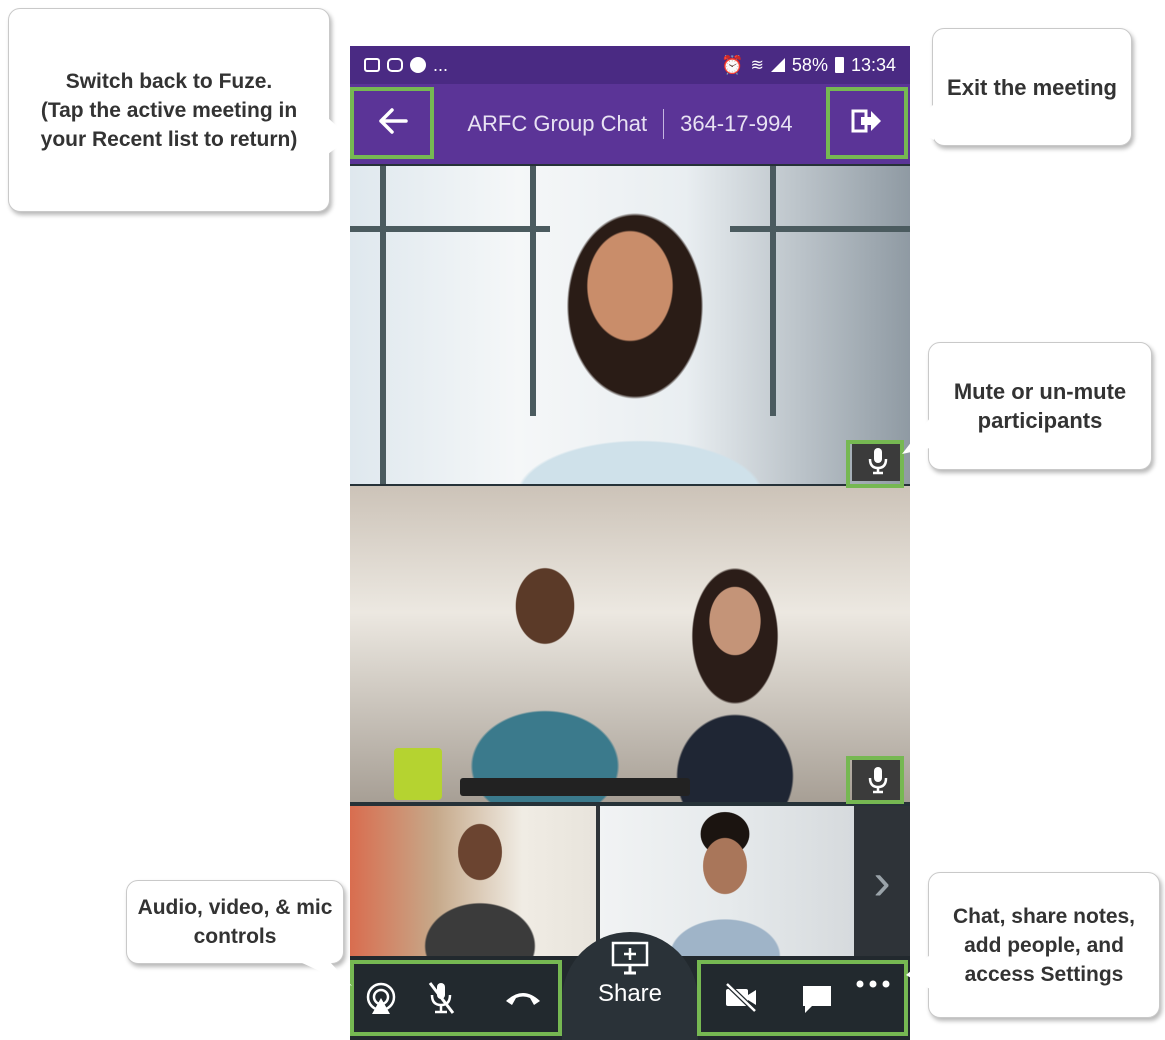 The image size is (1165, 1040). What do you see at coordinates (802, 998) in the screenshot?
I see `highlight-chat-settings` at bounding box center [802, 998].